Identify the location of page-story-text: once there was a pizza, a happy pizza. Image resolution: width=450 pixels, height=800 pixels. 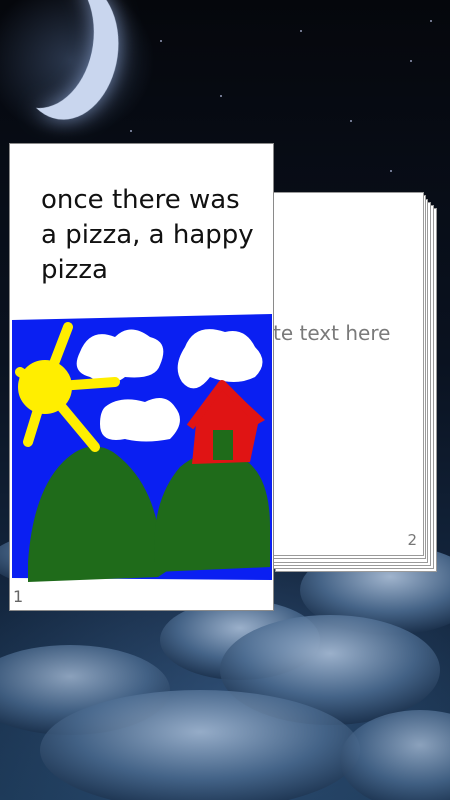
(148, 235).